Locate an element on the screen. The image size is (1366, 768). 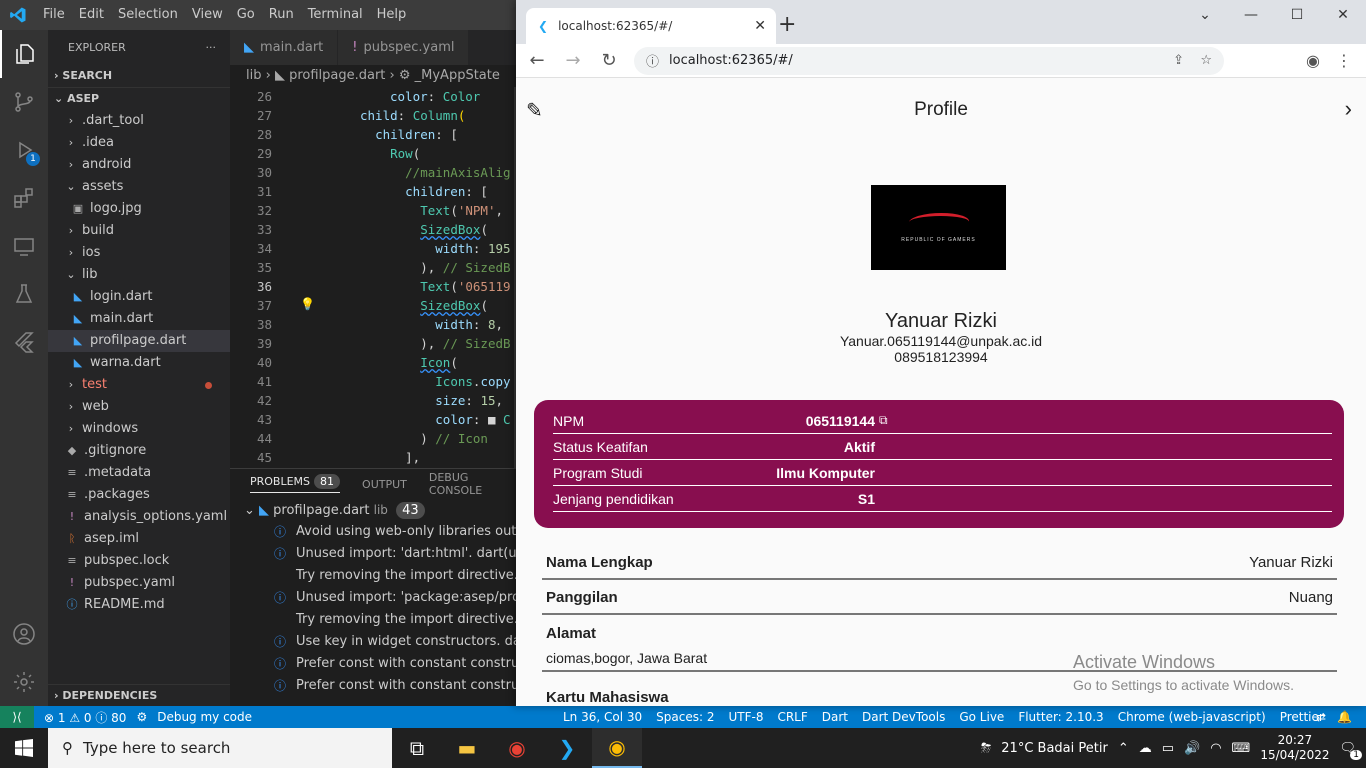
network-icon: ◠ is located at coordinates (1215, 748).